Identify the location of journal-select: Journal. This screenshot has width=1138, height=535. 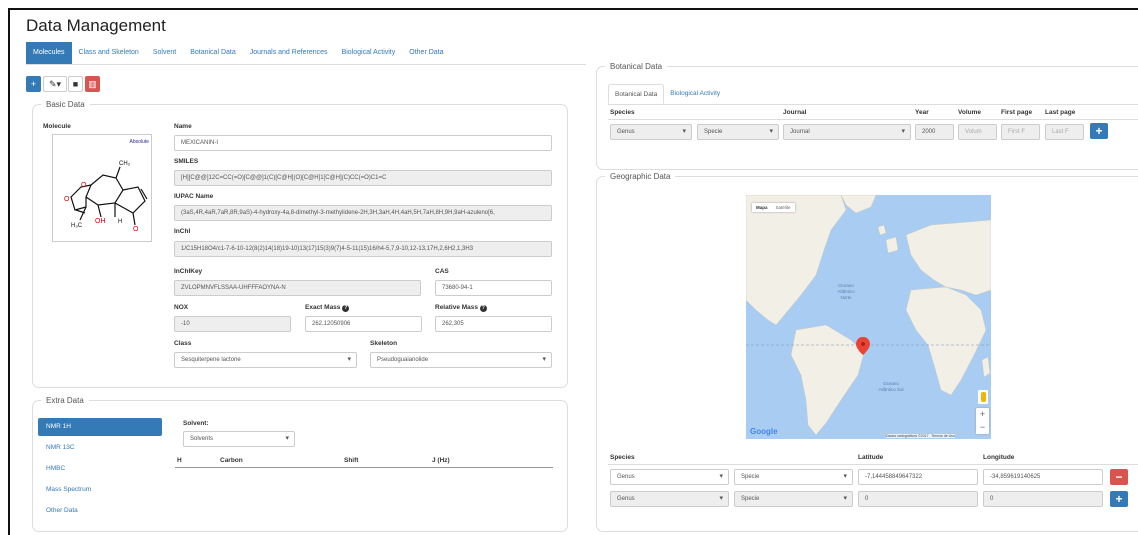
(847, 132).